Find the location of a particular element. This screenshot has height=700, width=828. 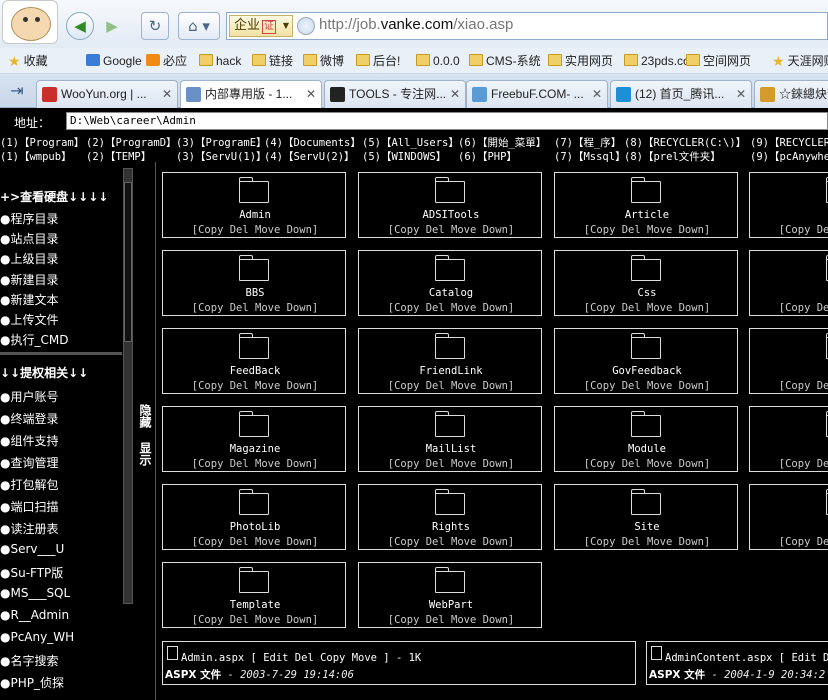

user-avatar is located at coordinates (30, 22).